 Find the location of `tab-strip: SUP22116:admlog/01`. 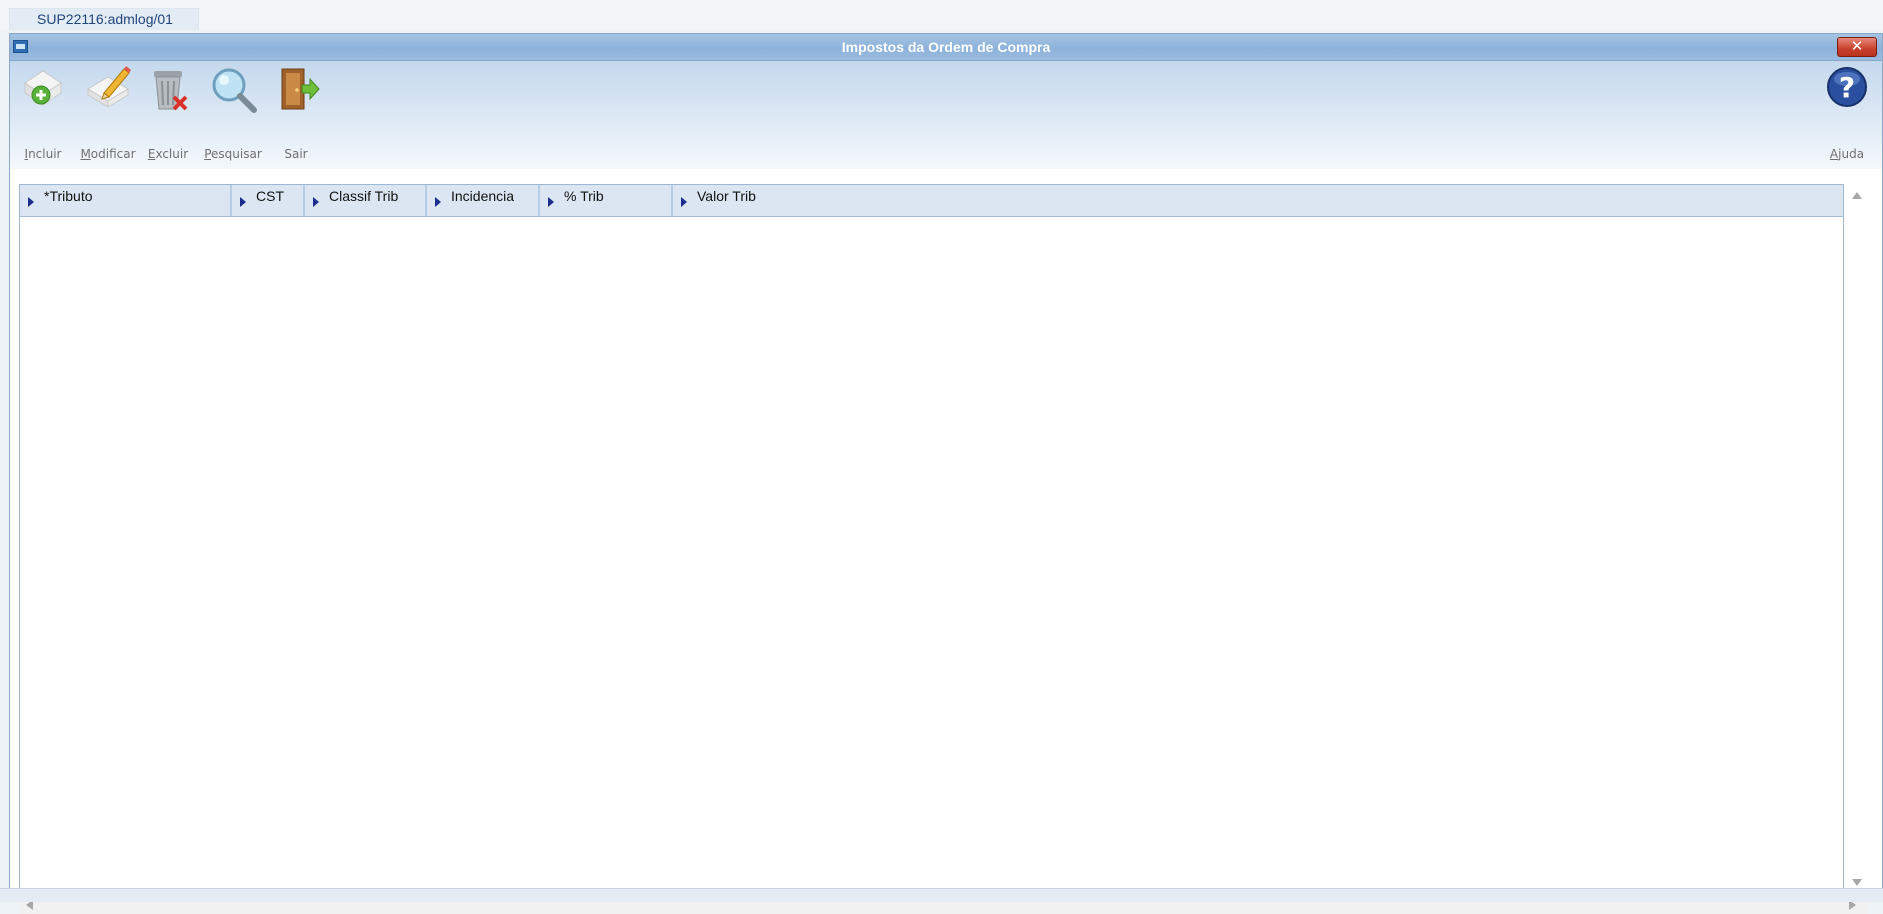

tab-strip: SUP22116:admlog/01 is located at coordinates (941, 15).